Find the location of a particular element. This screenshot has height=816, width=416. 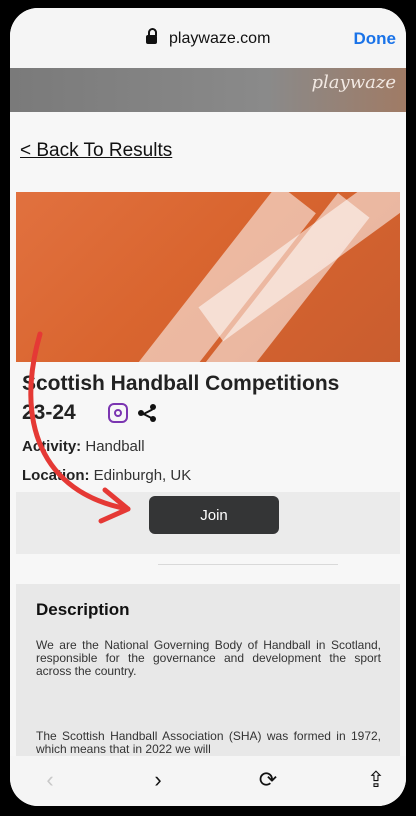

url-text: playwaze.com is located at coordinates (220, 38).